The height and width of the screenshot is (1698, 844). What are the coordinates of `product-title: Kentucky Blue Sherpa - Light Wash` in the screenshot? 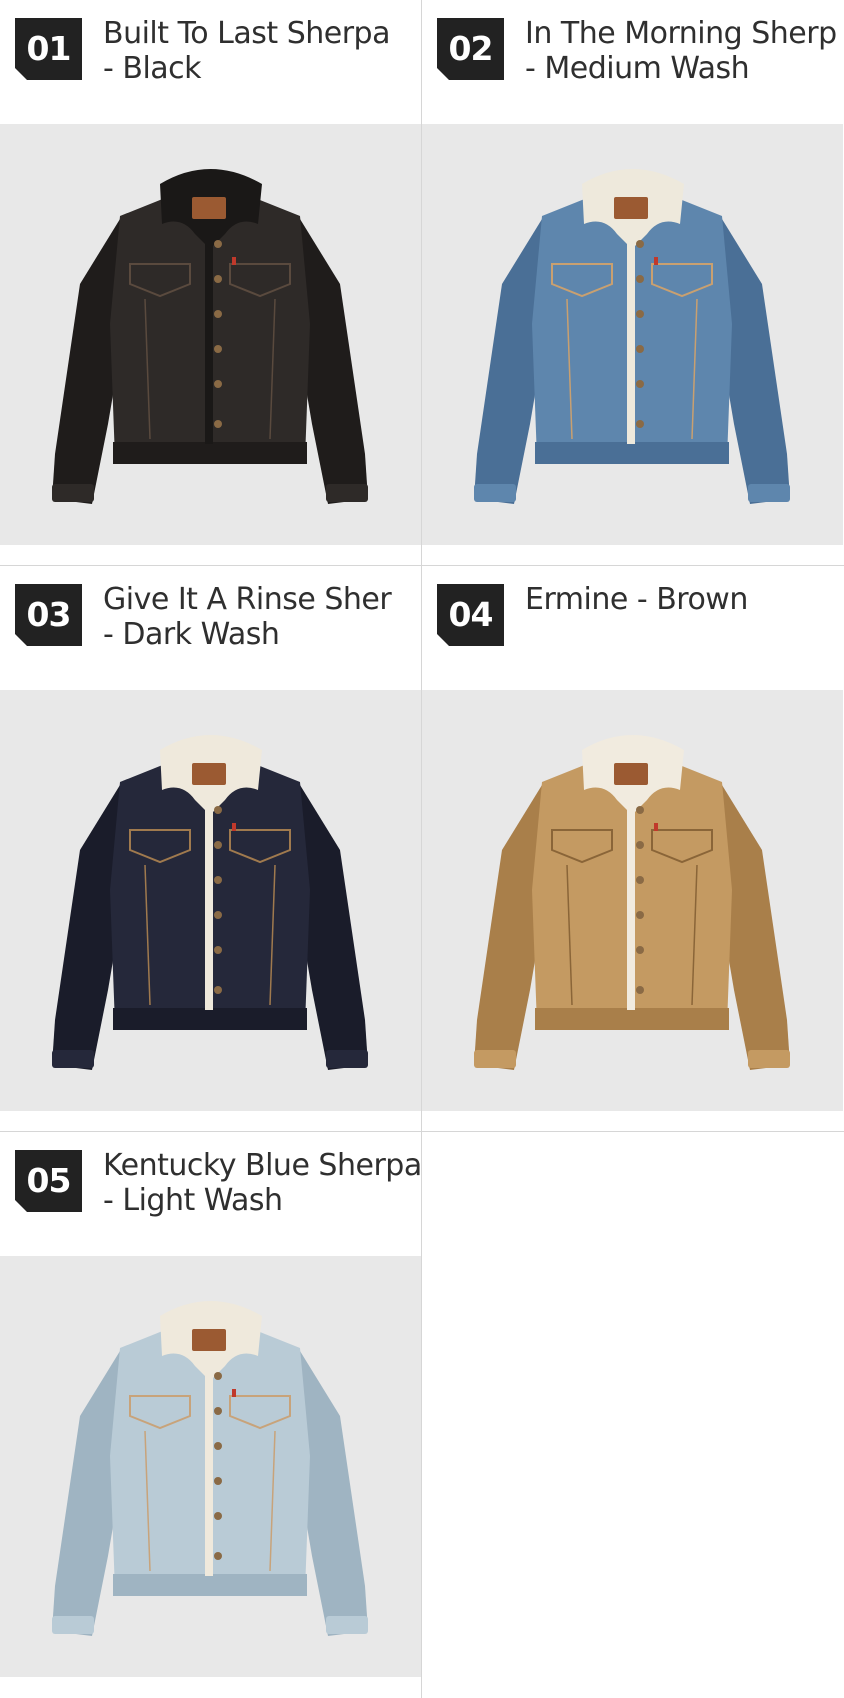 It's located at (262, 1183).